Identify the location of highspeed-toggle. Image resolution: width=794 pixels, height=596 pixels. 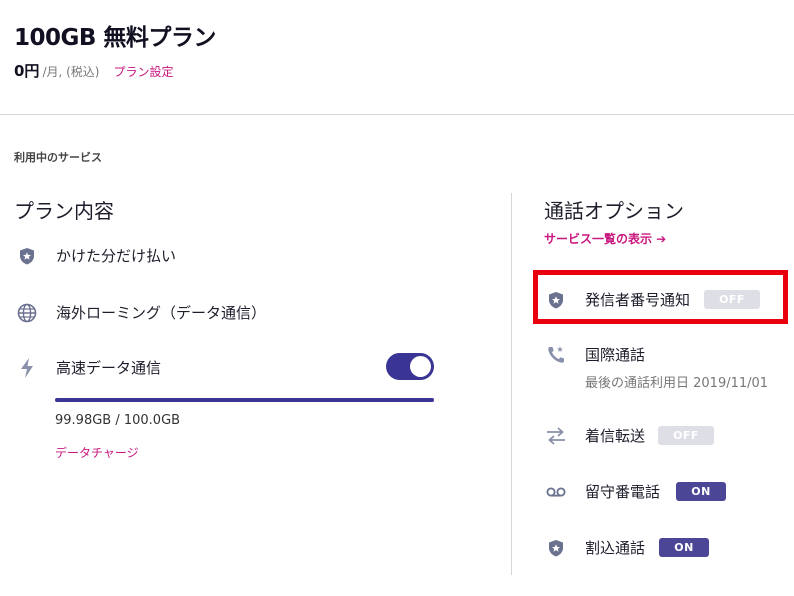
(410, 366).